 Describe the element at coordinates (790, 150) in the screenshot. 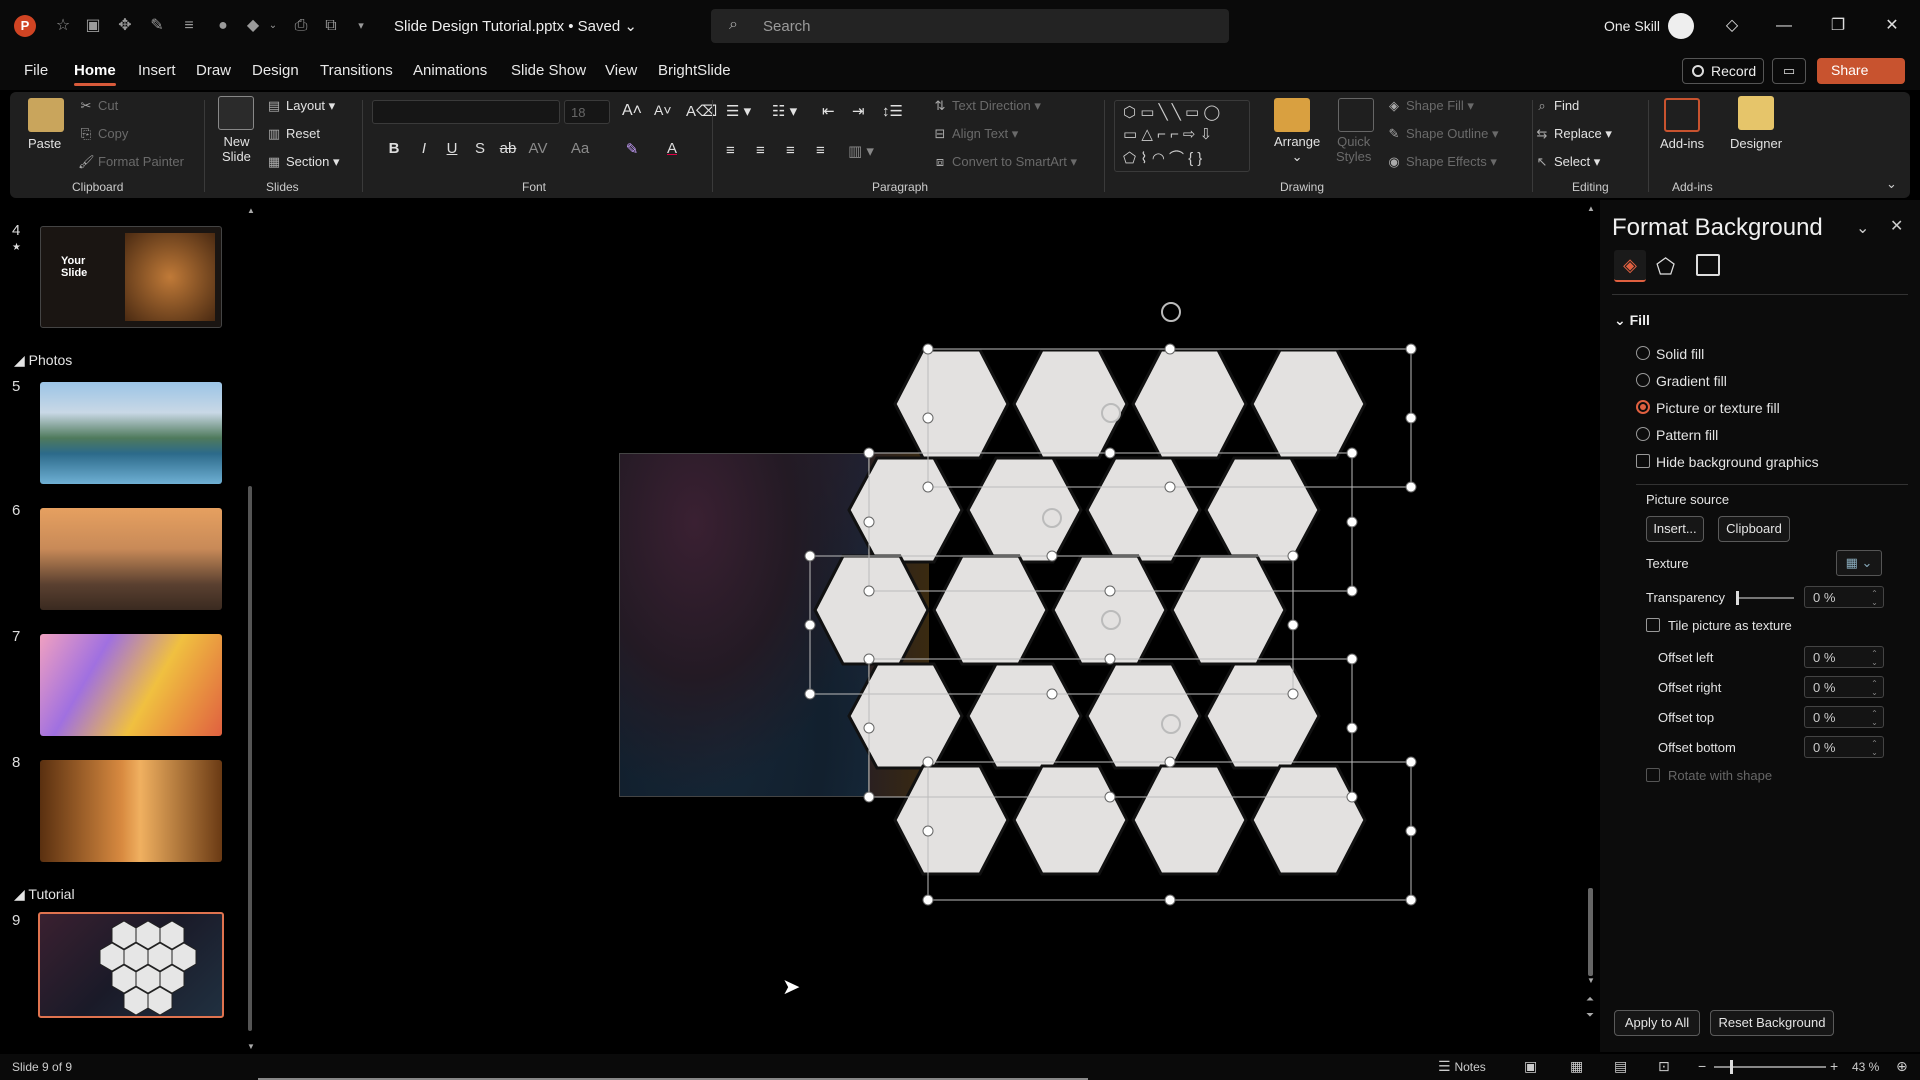

I see `align-right-icon: ≡` at that location.